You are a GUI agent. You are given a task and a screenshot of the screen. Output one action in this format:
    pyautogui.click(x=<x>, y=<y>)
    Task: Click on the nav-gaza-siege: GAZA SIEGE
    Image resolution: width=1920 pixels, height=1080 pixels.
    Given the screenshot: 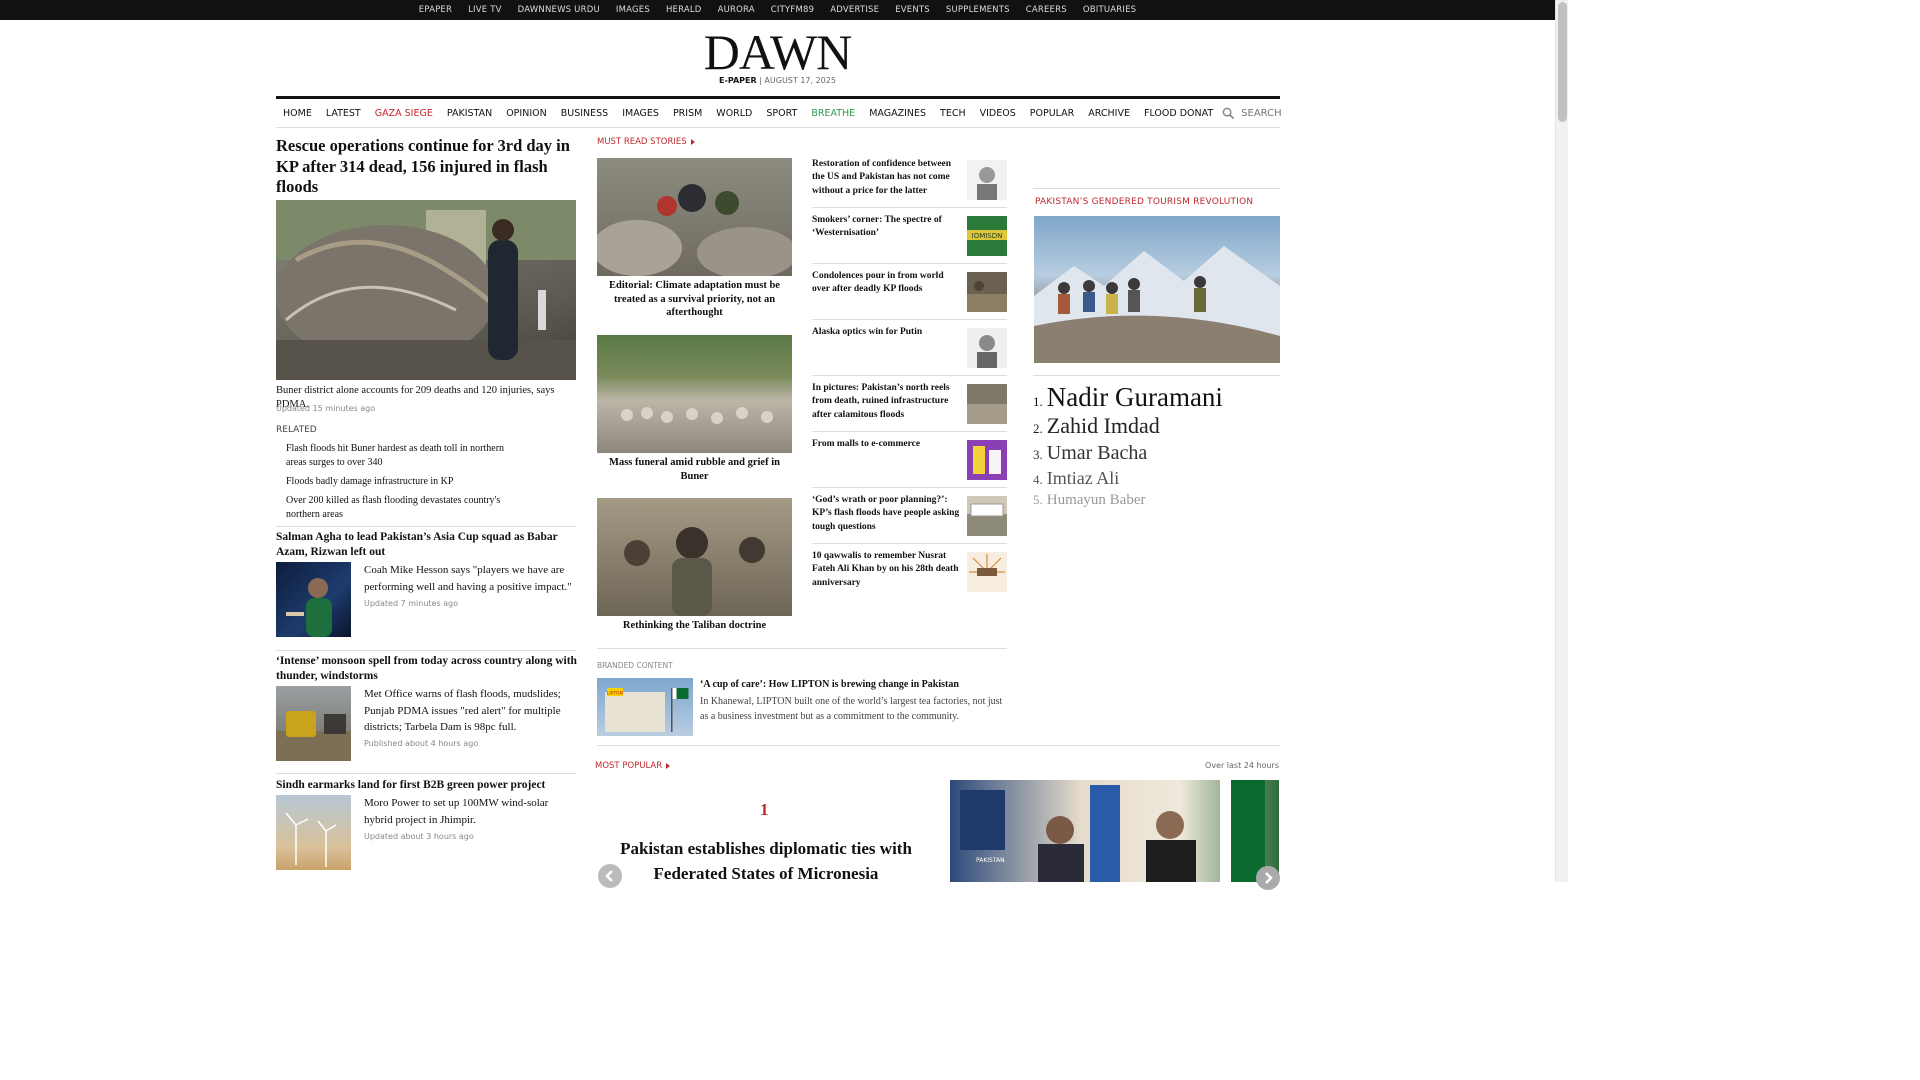 What is the action you would take?
    pyautogui.click(x=404, y=113)
    